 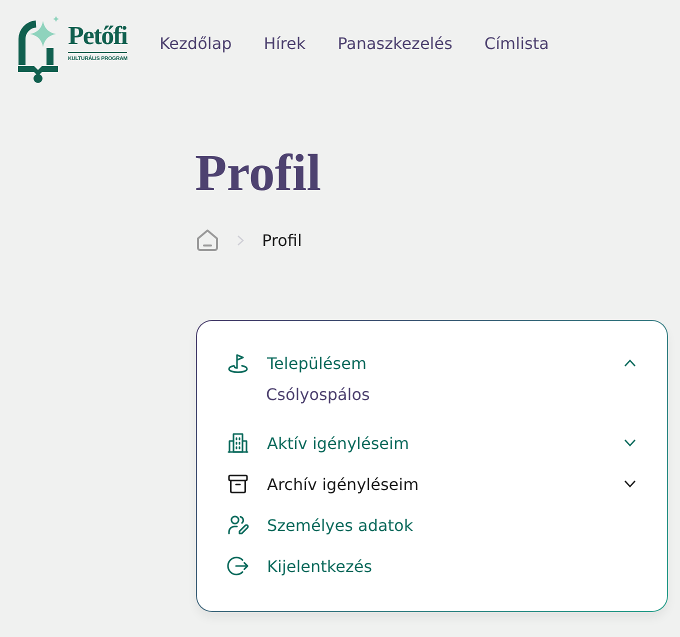 What do you see at coordinates (432, 525) in the screenshot?
I see `menu-item: Személyes adatok` at bounding box center [432, 525].